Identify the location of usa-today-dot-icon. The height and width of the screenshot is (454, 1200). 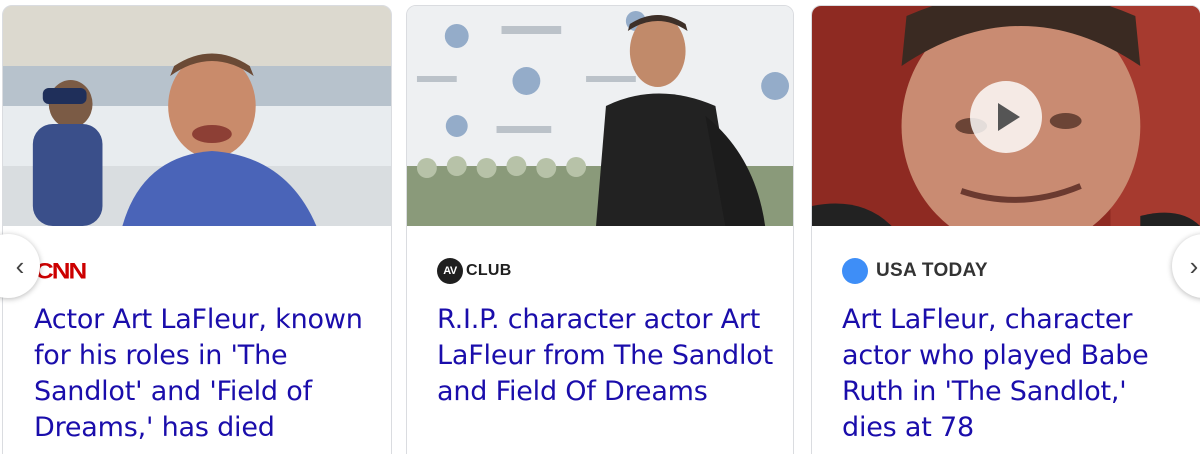
(855, 271).